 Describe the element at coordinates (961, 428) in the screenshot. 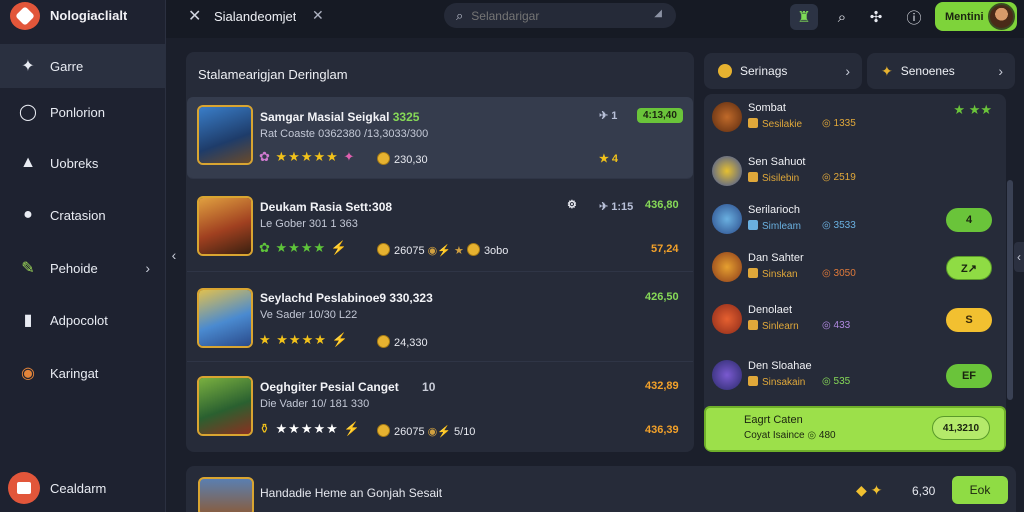

I see `action-button: 41,3210` at that location.